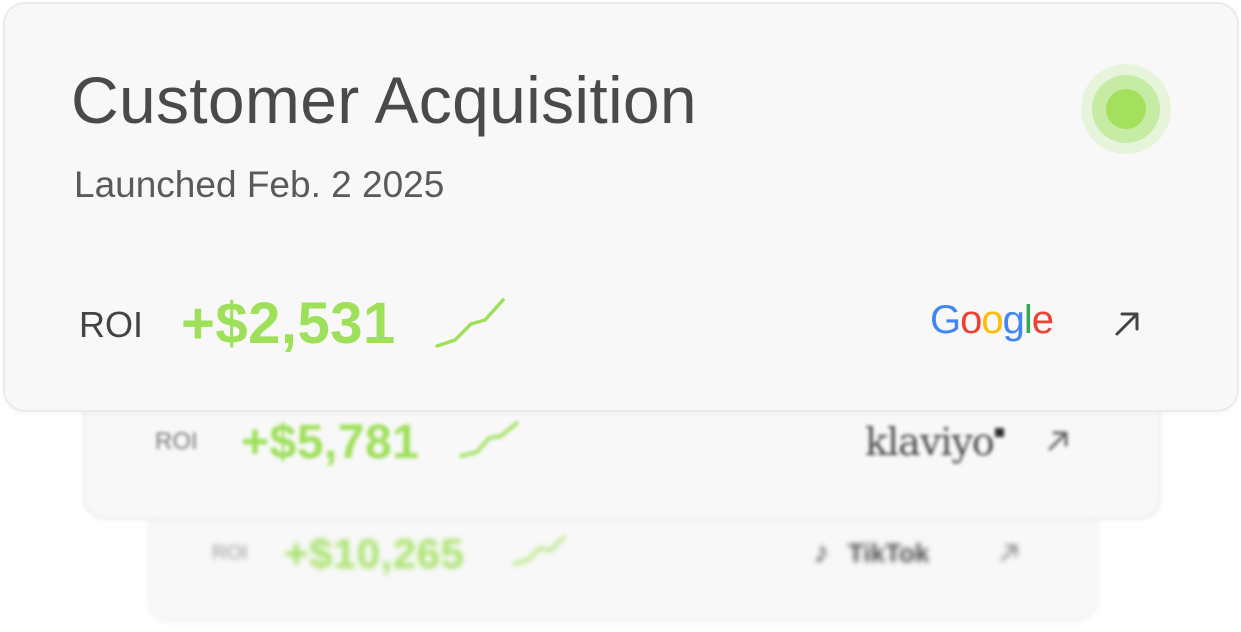  What do you see at coordinates (259, 184) in the screenshot?
I see `launch-date: Launched Feb. 2 2025` at bounding box center [259, 184].